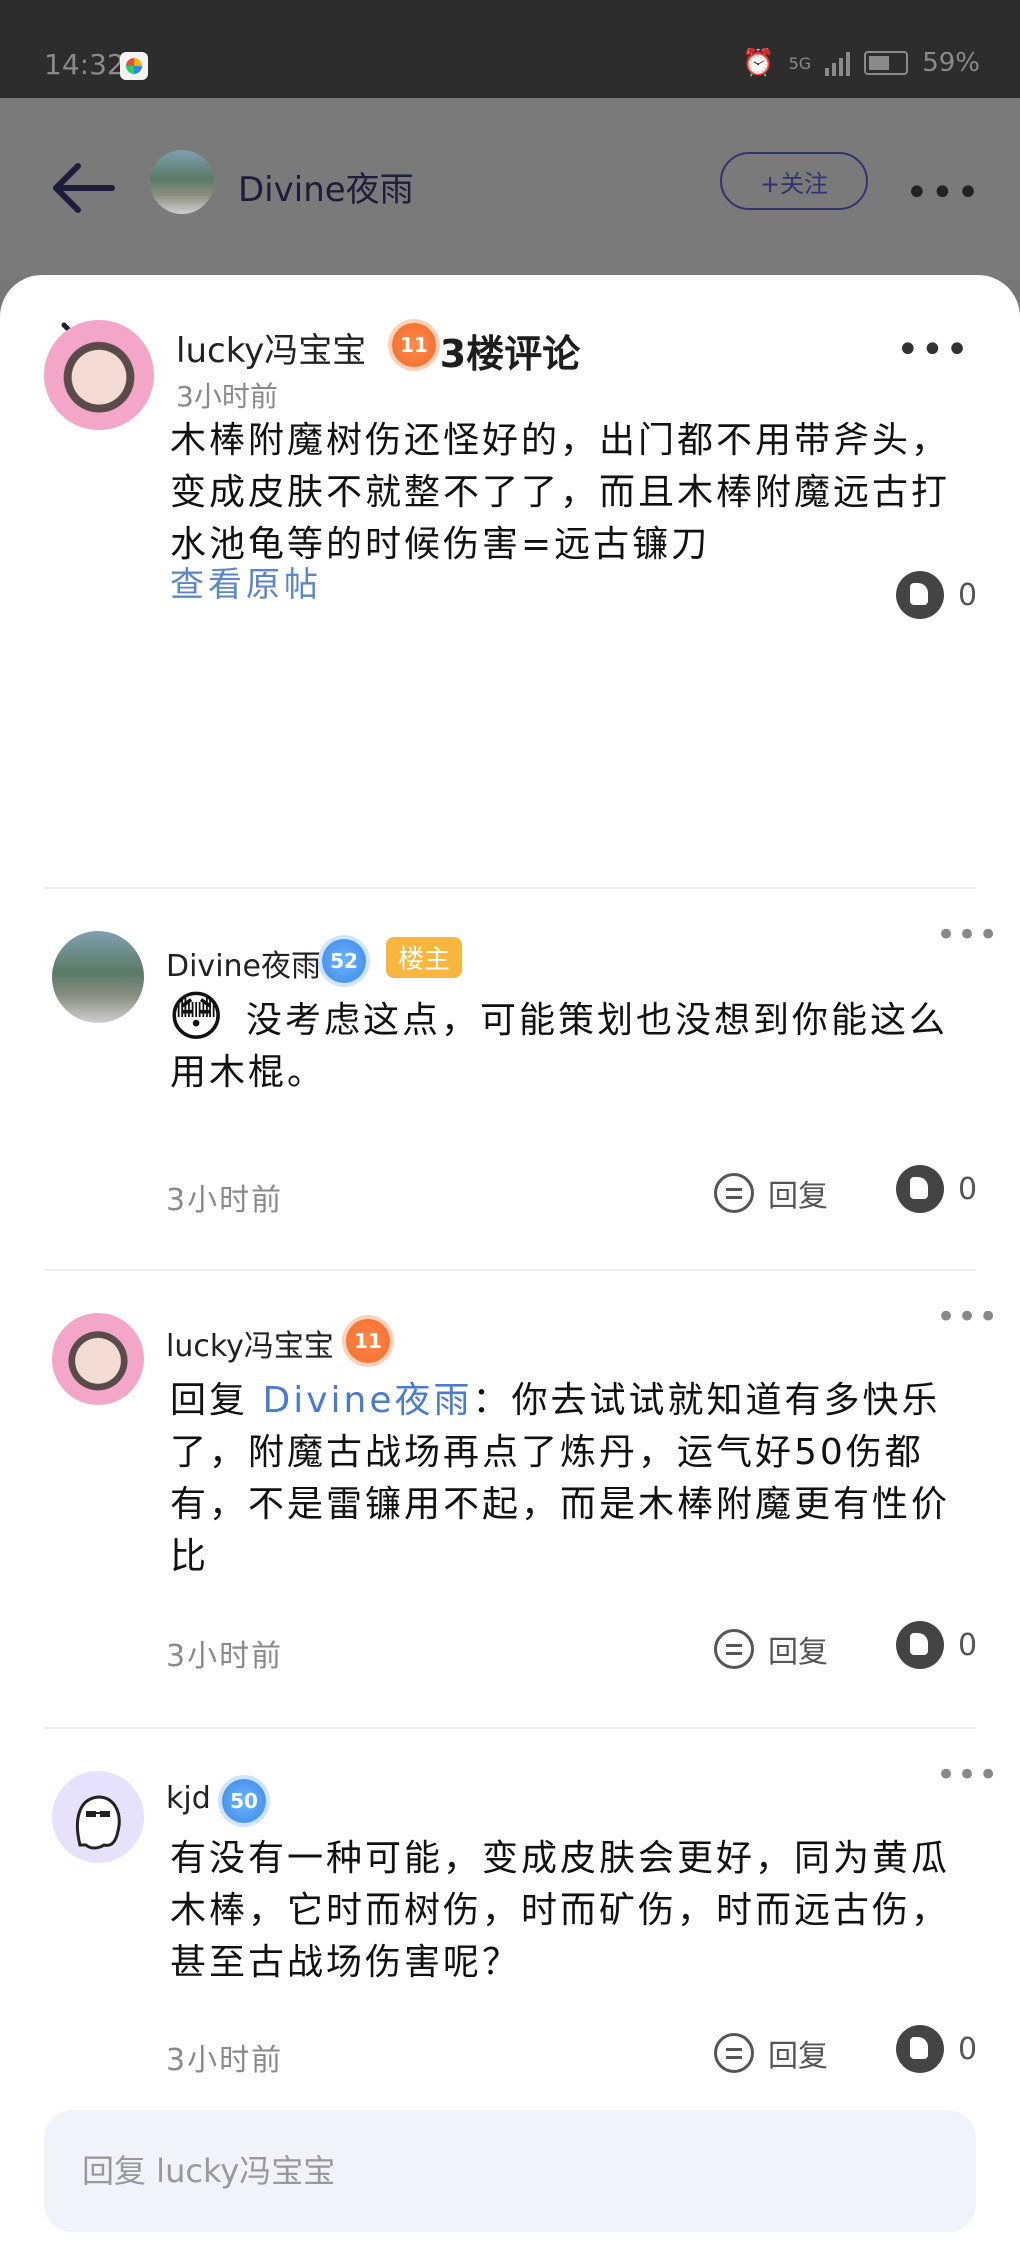  I want to click on reply-text: 没考虑这点，可能策划也没想到你能这么用木棍。, so click(559, 1046).